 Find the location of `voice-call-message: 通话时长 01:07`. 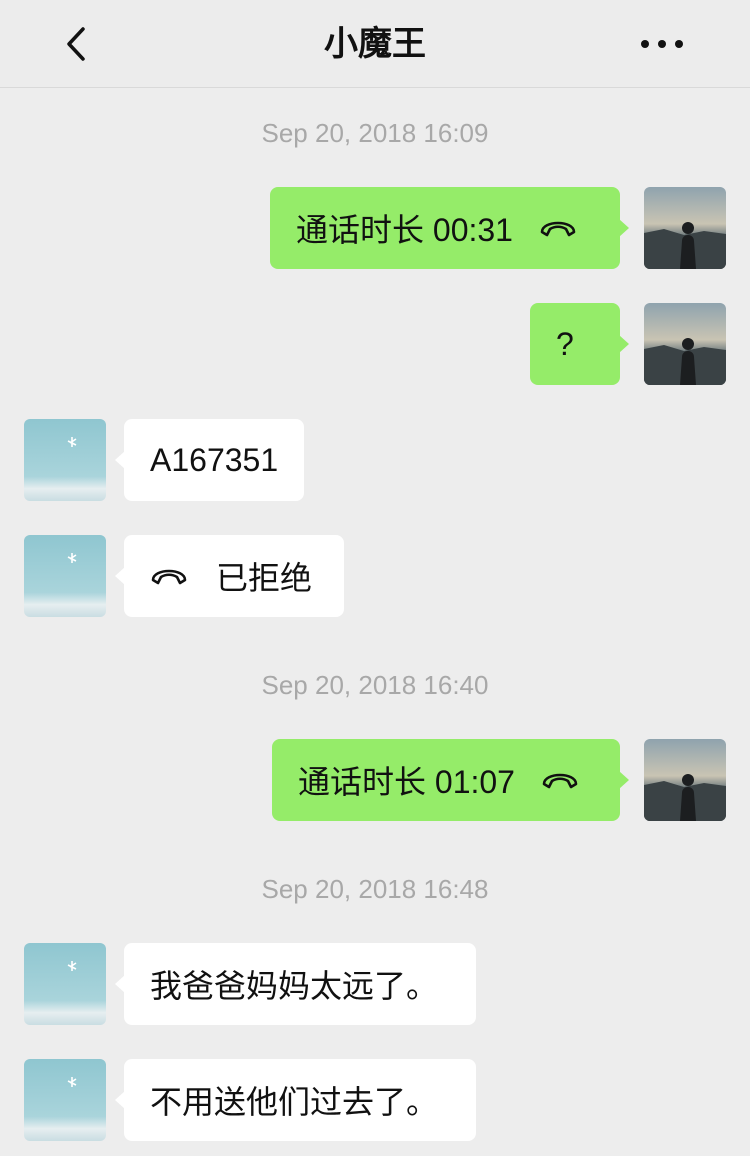

voice-call-message: 通话时长 01:07 is located at coordinates (450, 780).